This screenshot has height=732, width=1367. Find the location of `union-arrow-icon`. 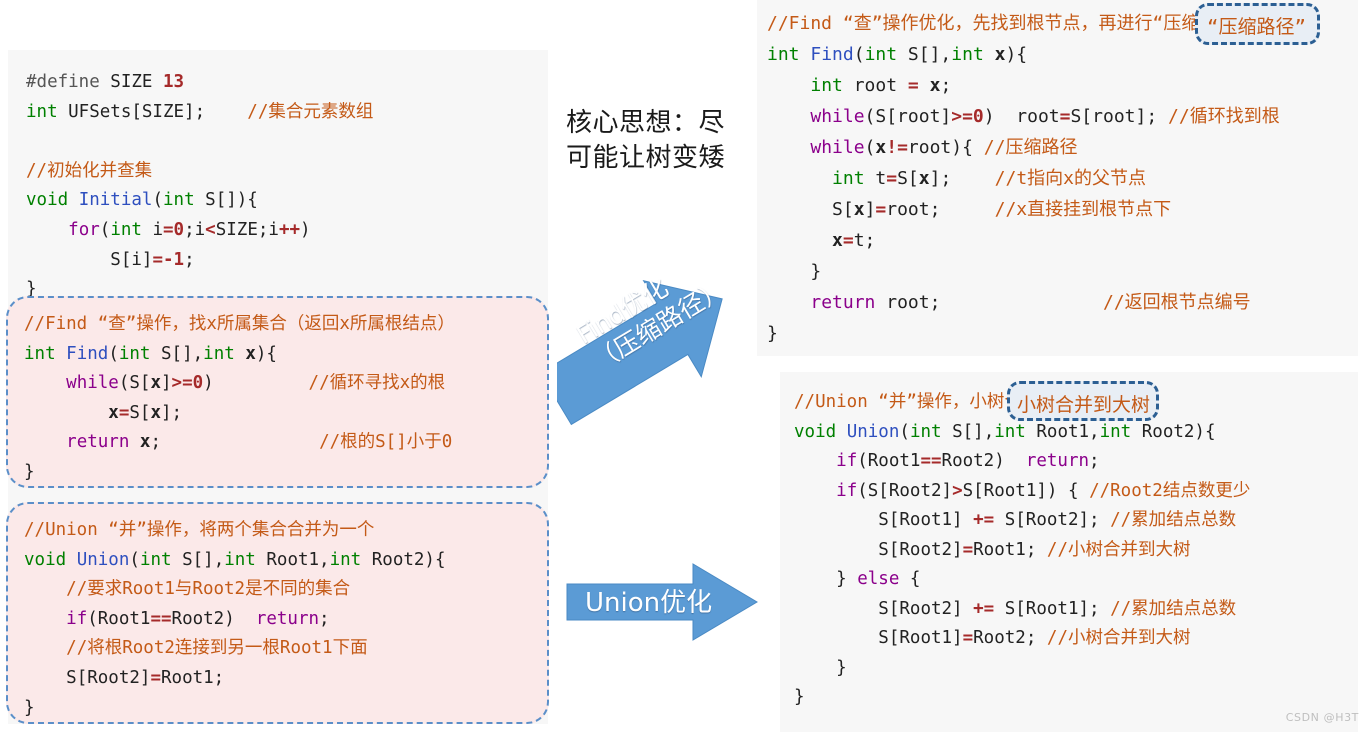

union-arrow-icon is located at coordinates (662, 602).